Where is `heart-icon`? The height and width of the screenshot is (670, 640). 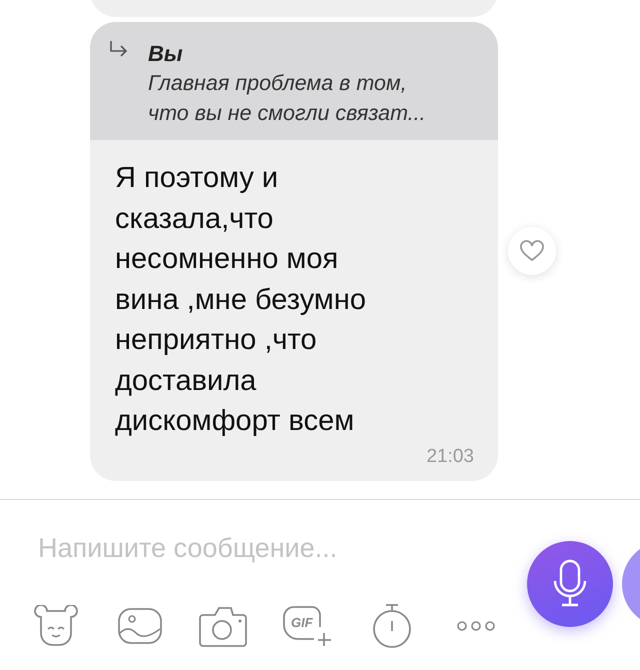 heart-icon is located at coordinates (532, 251).